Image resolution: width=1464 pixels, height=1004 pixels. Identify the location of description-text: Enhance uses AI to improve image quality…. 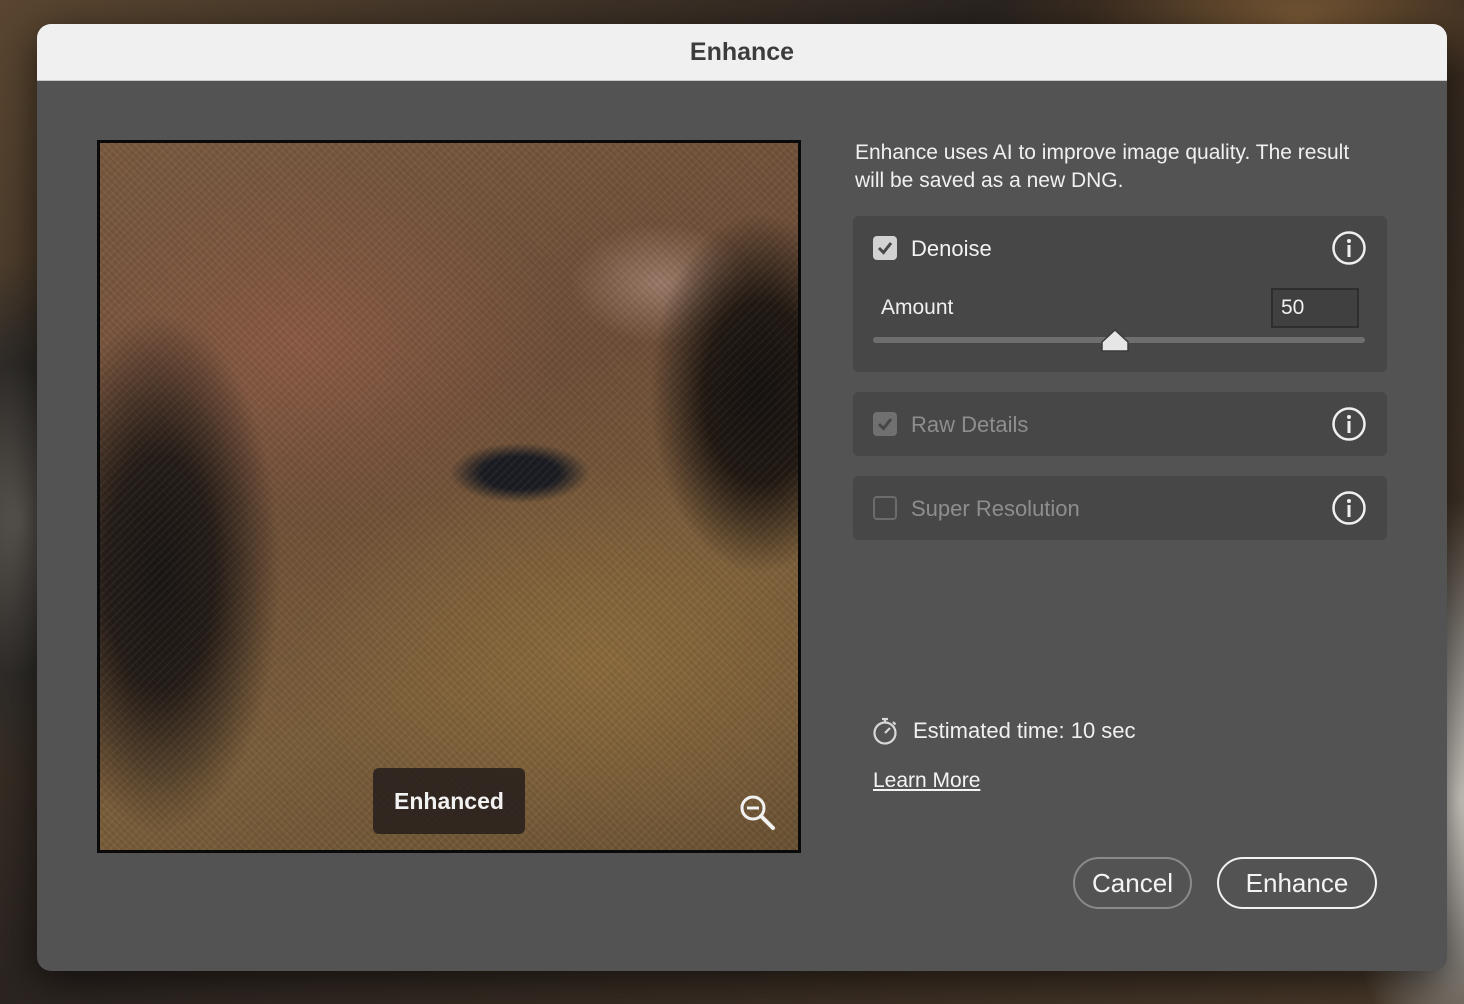
(1102, 166).